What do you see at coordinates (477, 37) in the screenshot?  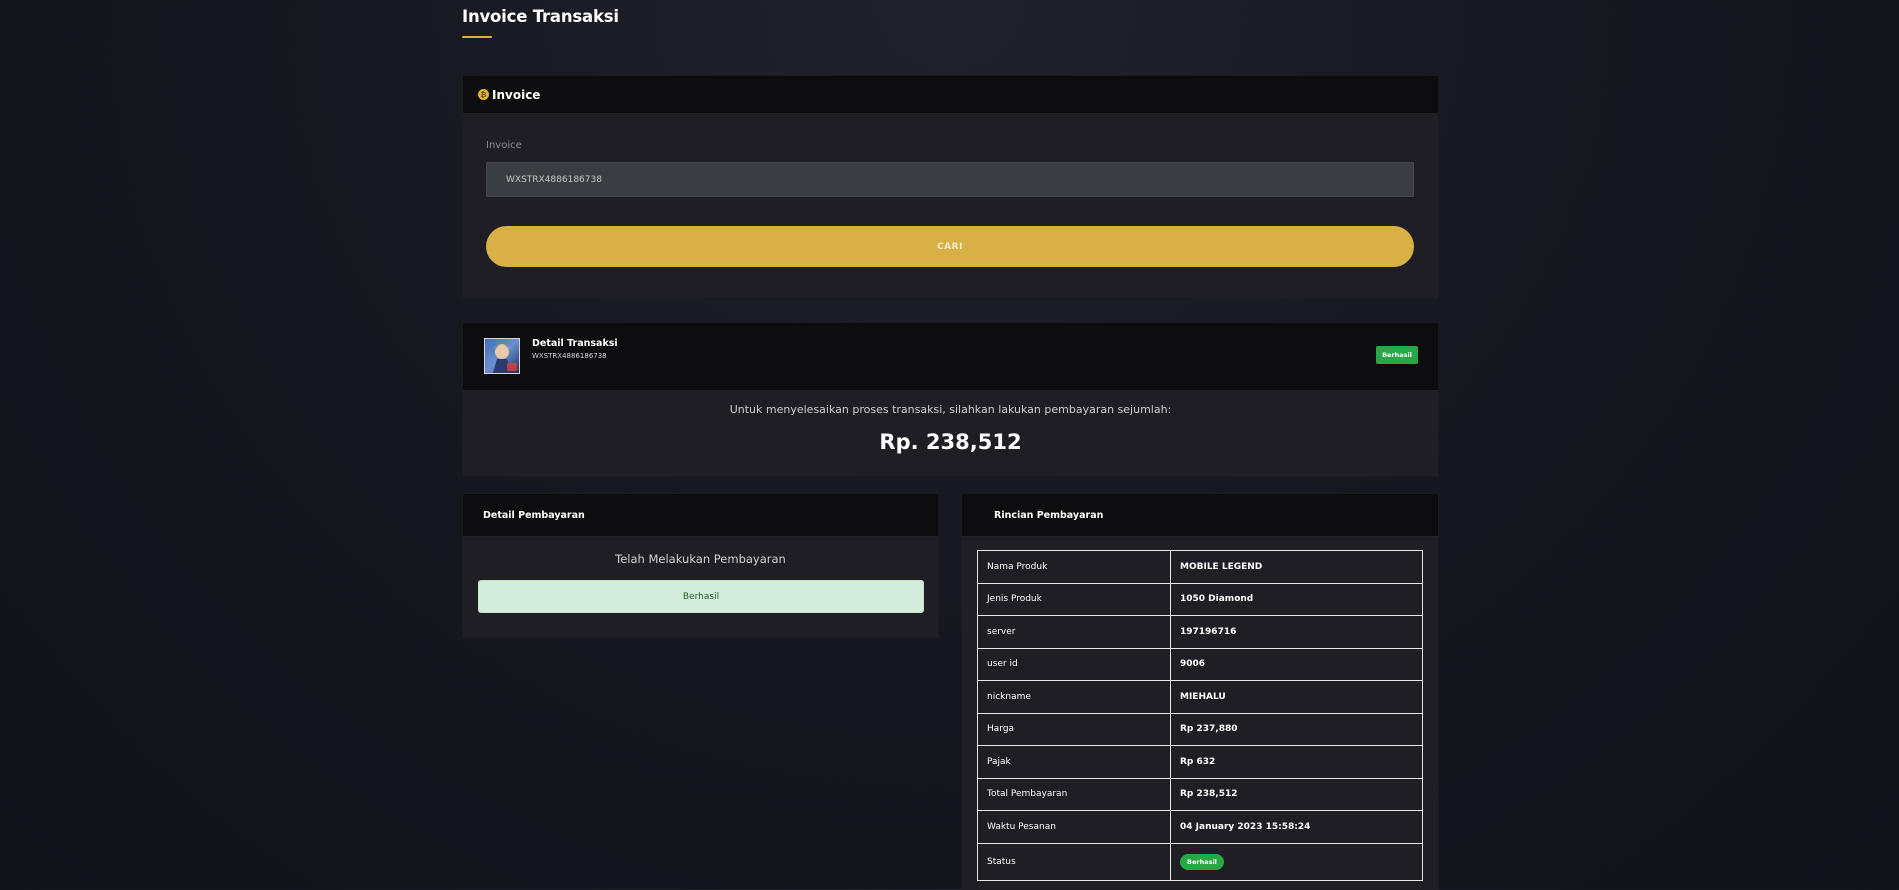 I see `title-underline` at bounding box center [477, 37].